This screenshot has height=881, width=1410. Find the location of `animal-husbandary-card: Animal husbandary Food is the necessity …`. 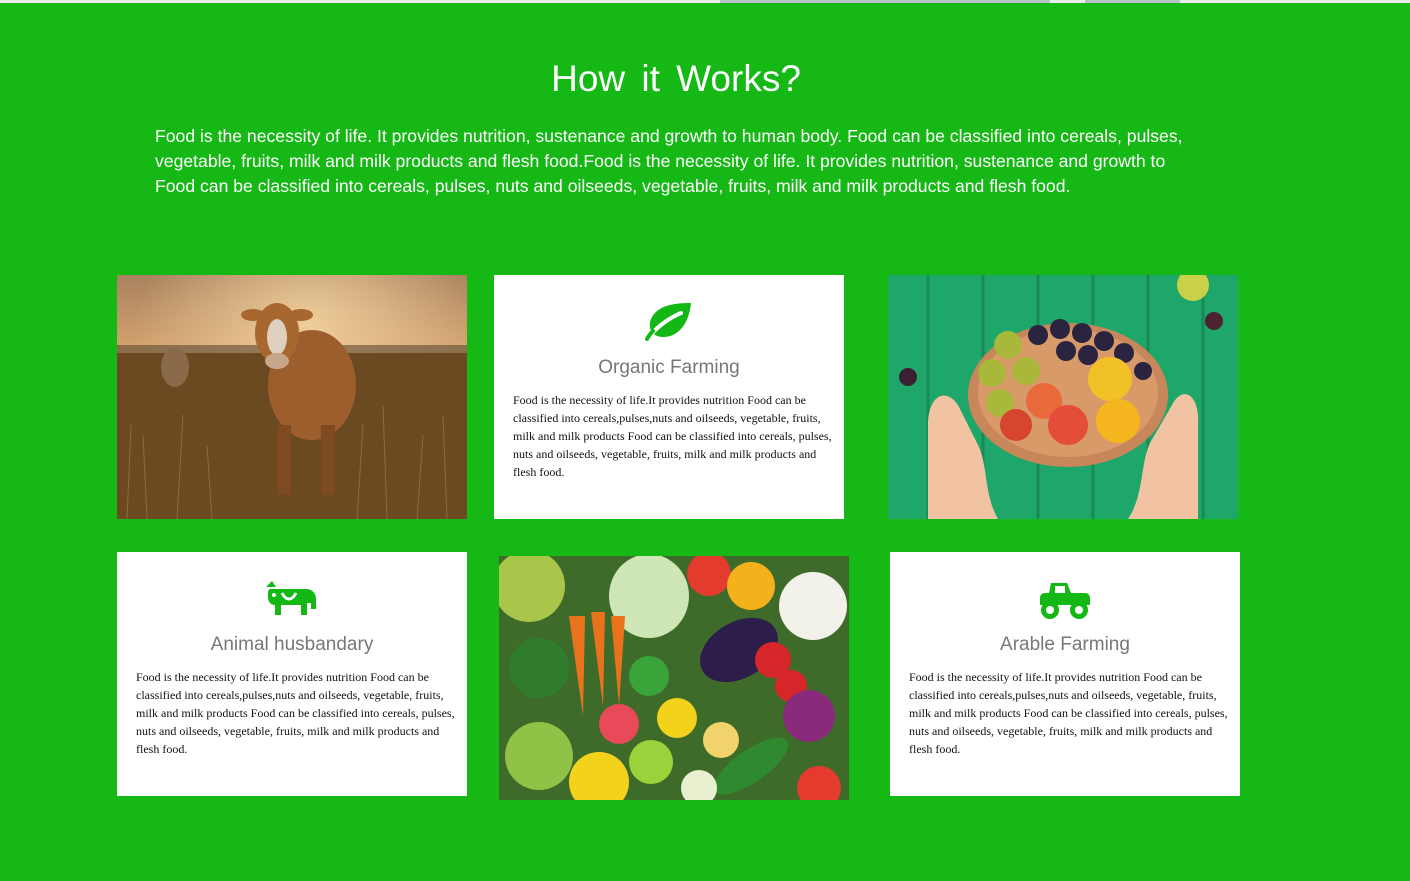

animal-husbandary-card: Animal husbandary Food is the necessity … is located at coordinates (292, 674).